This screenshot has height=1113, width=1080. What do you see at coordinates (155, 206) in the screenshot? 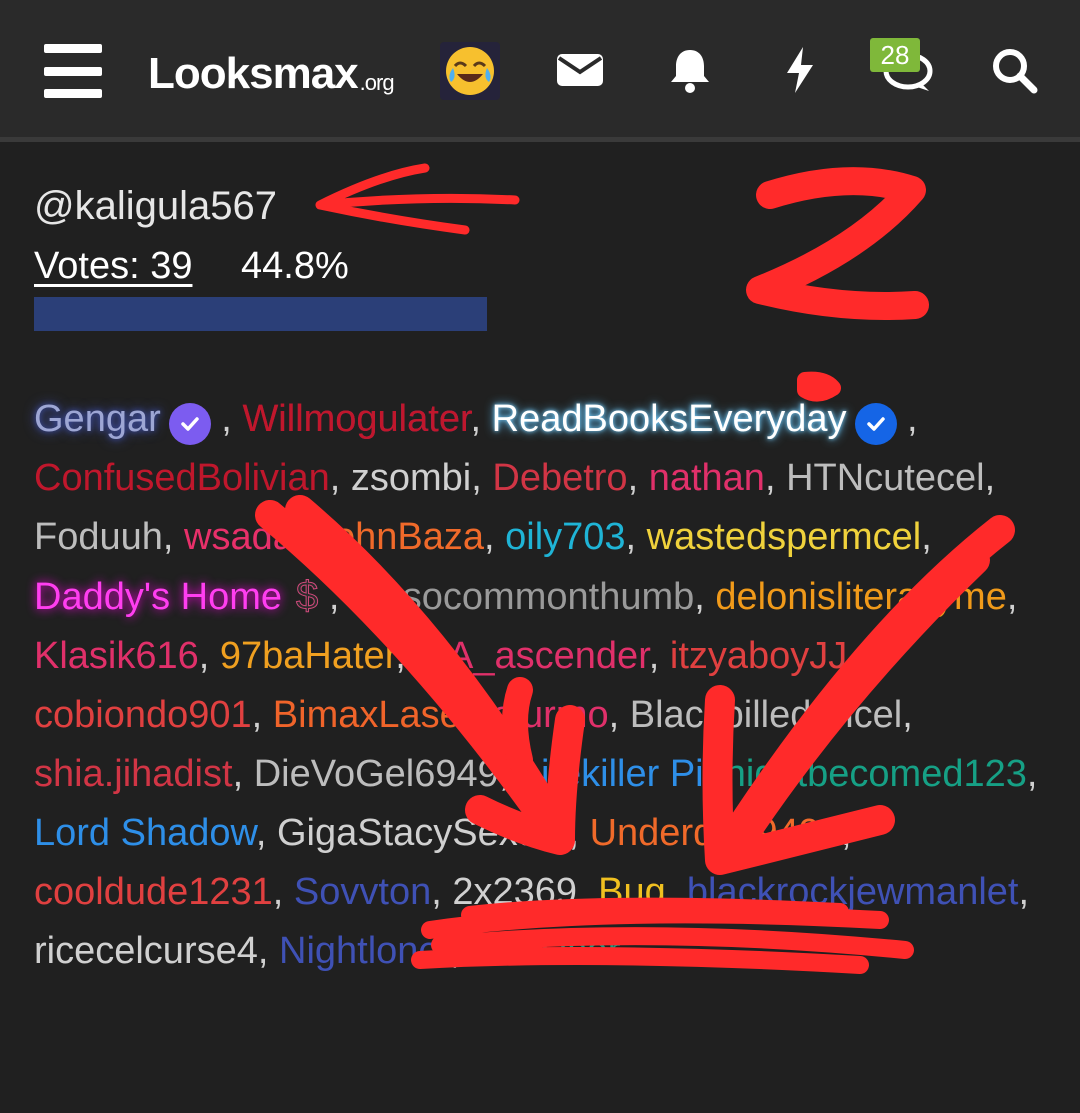
I see `poll-option-username: @kaligula567` at bounding box center [155, 206].